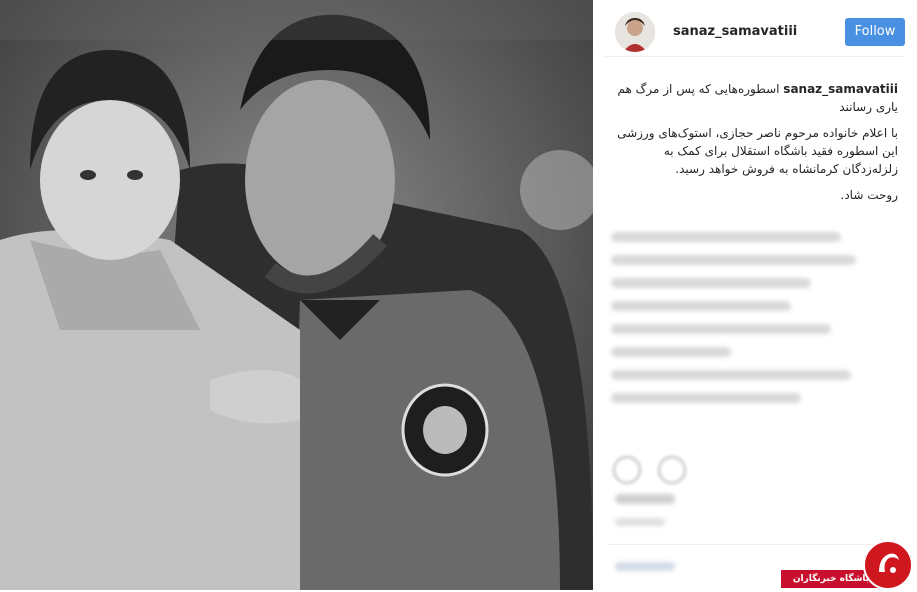 The width and height of the screenshot is (917, 592). What do you see at coordinates (840, 89) in the screenshot?
I see `caption-username: sanaz_samavatiii` at bounding box center [840, 89].